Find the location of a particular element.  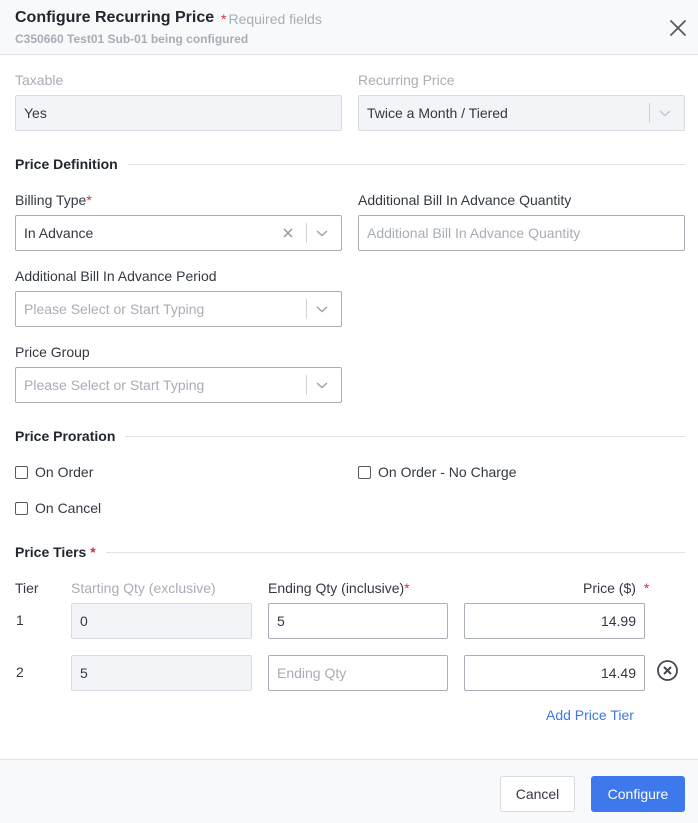

starting-qty-field: 0 is located at coordinates (161, 621).